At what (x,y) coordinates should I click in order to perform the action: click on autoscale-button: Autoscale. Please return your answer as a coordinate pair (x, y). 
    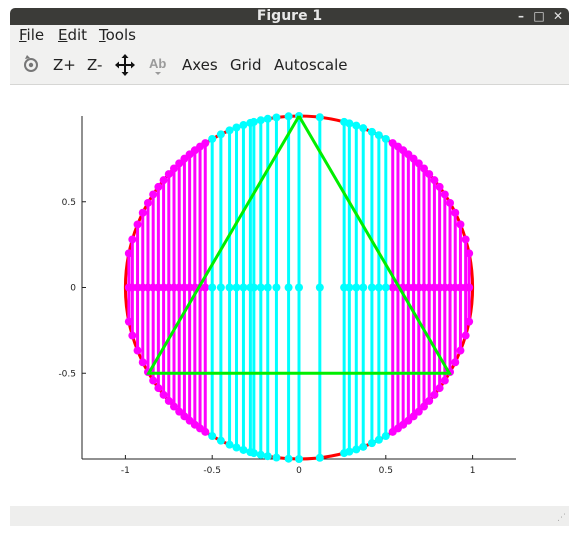
    Looking at the image, I should click on (310, 65).